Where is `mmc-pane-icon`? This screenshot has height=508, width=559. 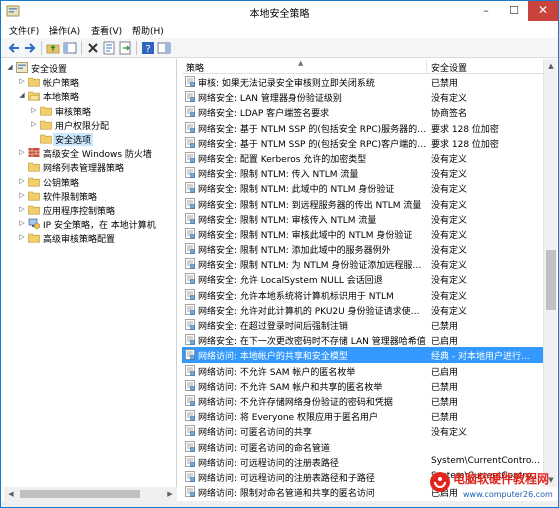 mmc-pane-icon is located at coordinates (164, 48).